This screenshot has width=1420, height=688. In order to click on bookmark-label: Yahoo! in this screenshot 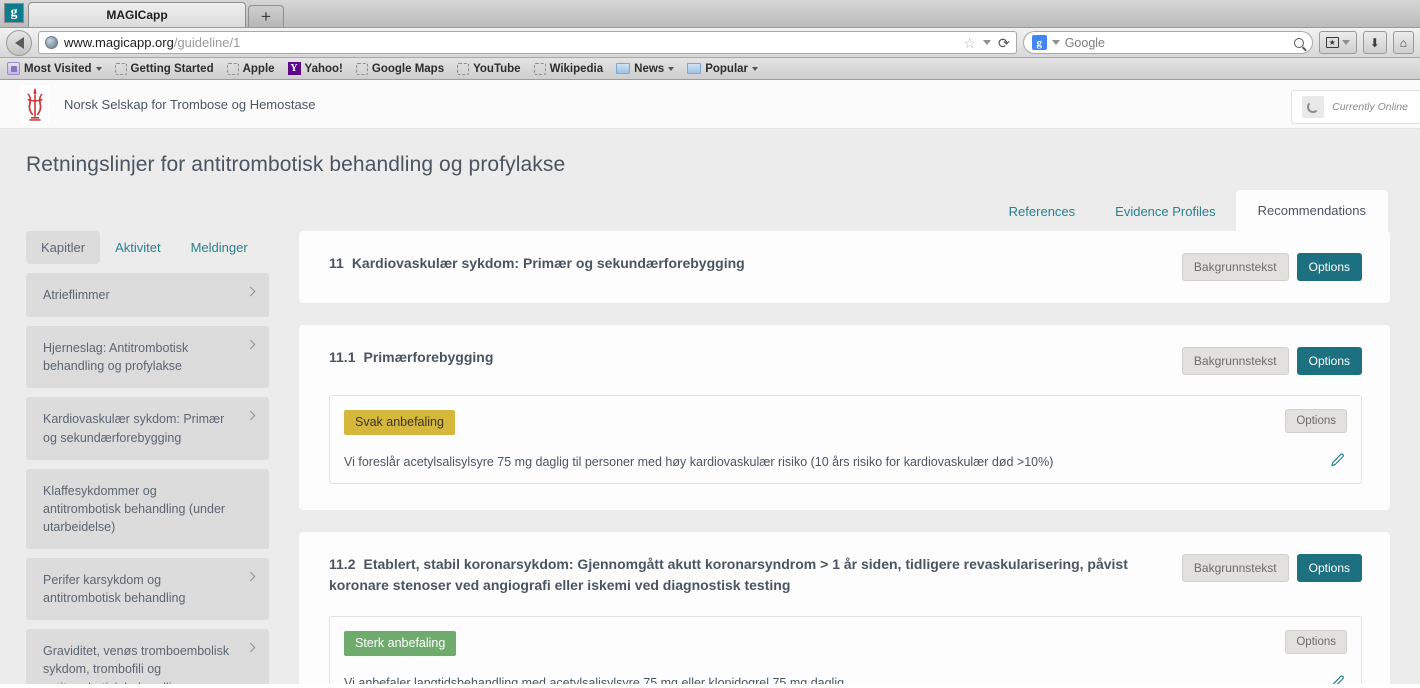, I will do `click(323, 68)`.